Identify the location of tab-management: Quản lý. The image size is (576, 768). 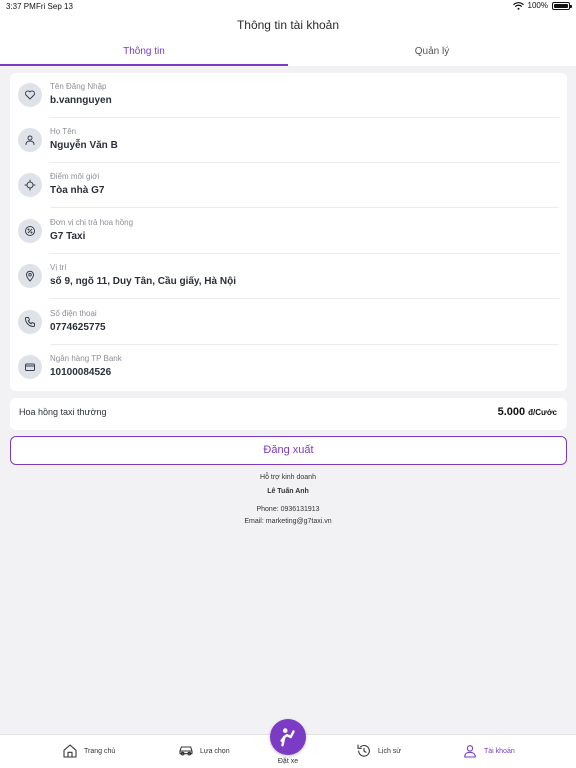
(432, 55).